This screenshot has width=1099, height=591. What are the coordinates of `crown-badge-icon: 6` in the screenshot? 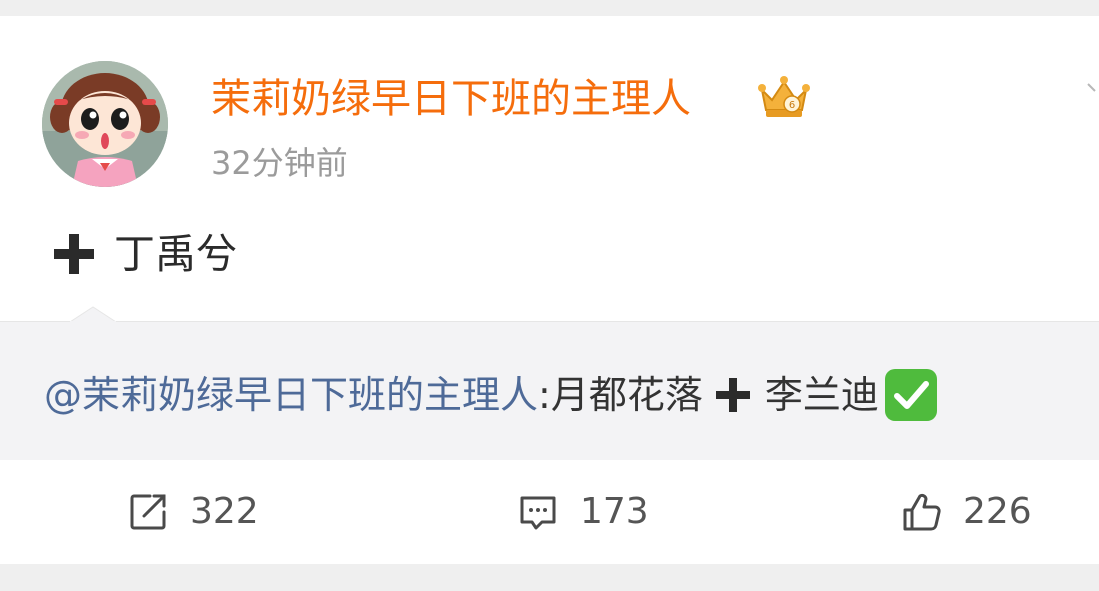 It's located at (784, 97).